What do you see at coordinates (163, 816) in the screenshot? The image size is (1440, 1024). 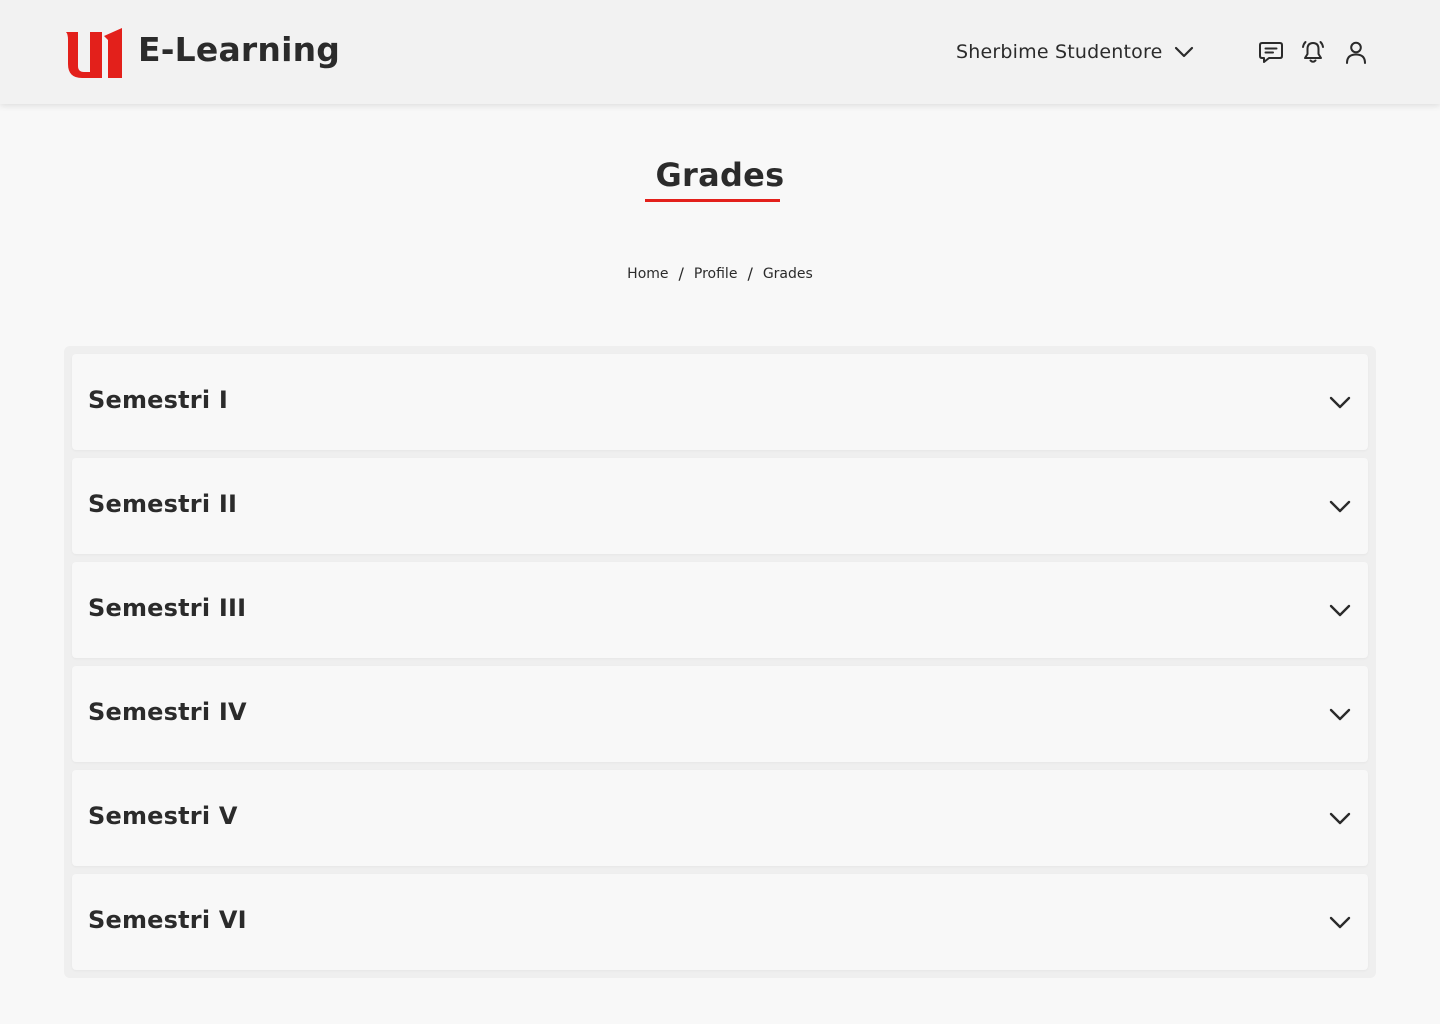 I see `accordion-item-label: Semestri V` at bounding box center [163, 816].